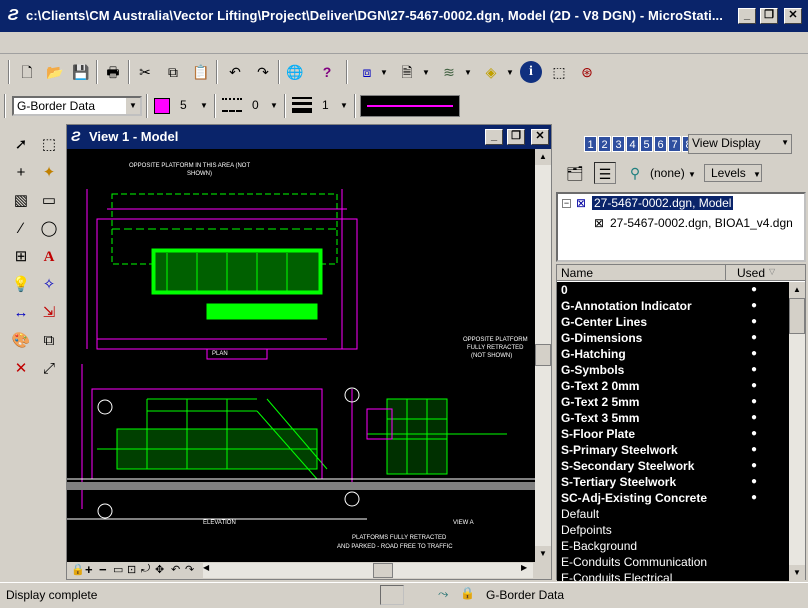 The width and height of the screenshot is (808, 608). I want to click on level-row: G-Dimensions ●, so click(673, 338).